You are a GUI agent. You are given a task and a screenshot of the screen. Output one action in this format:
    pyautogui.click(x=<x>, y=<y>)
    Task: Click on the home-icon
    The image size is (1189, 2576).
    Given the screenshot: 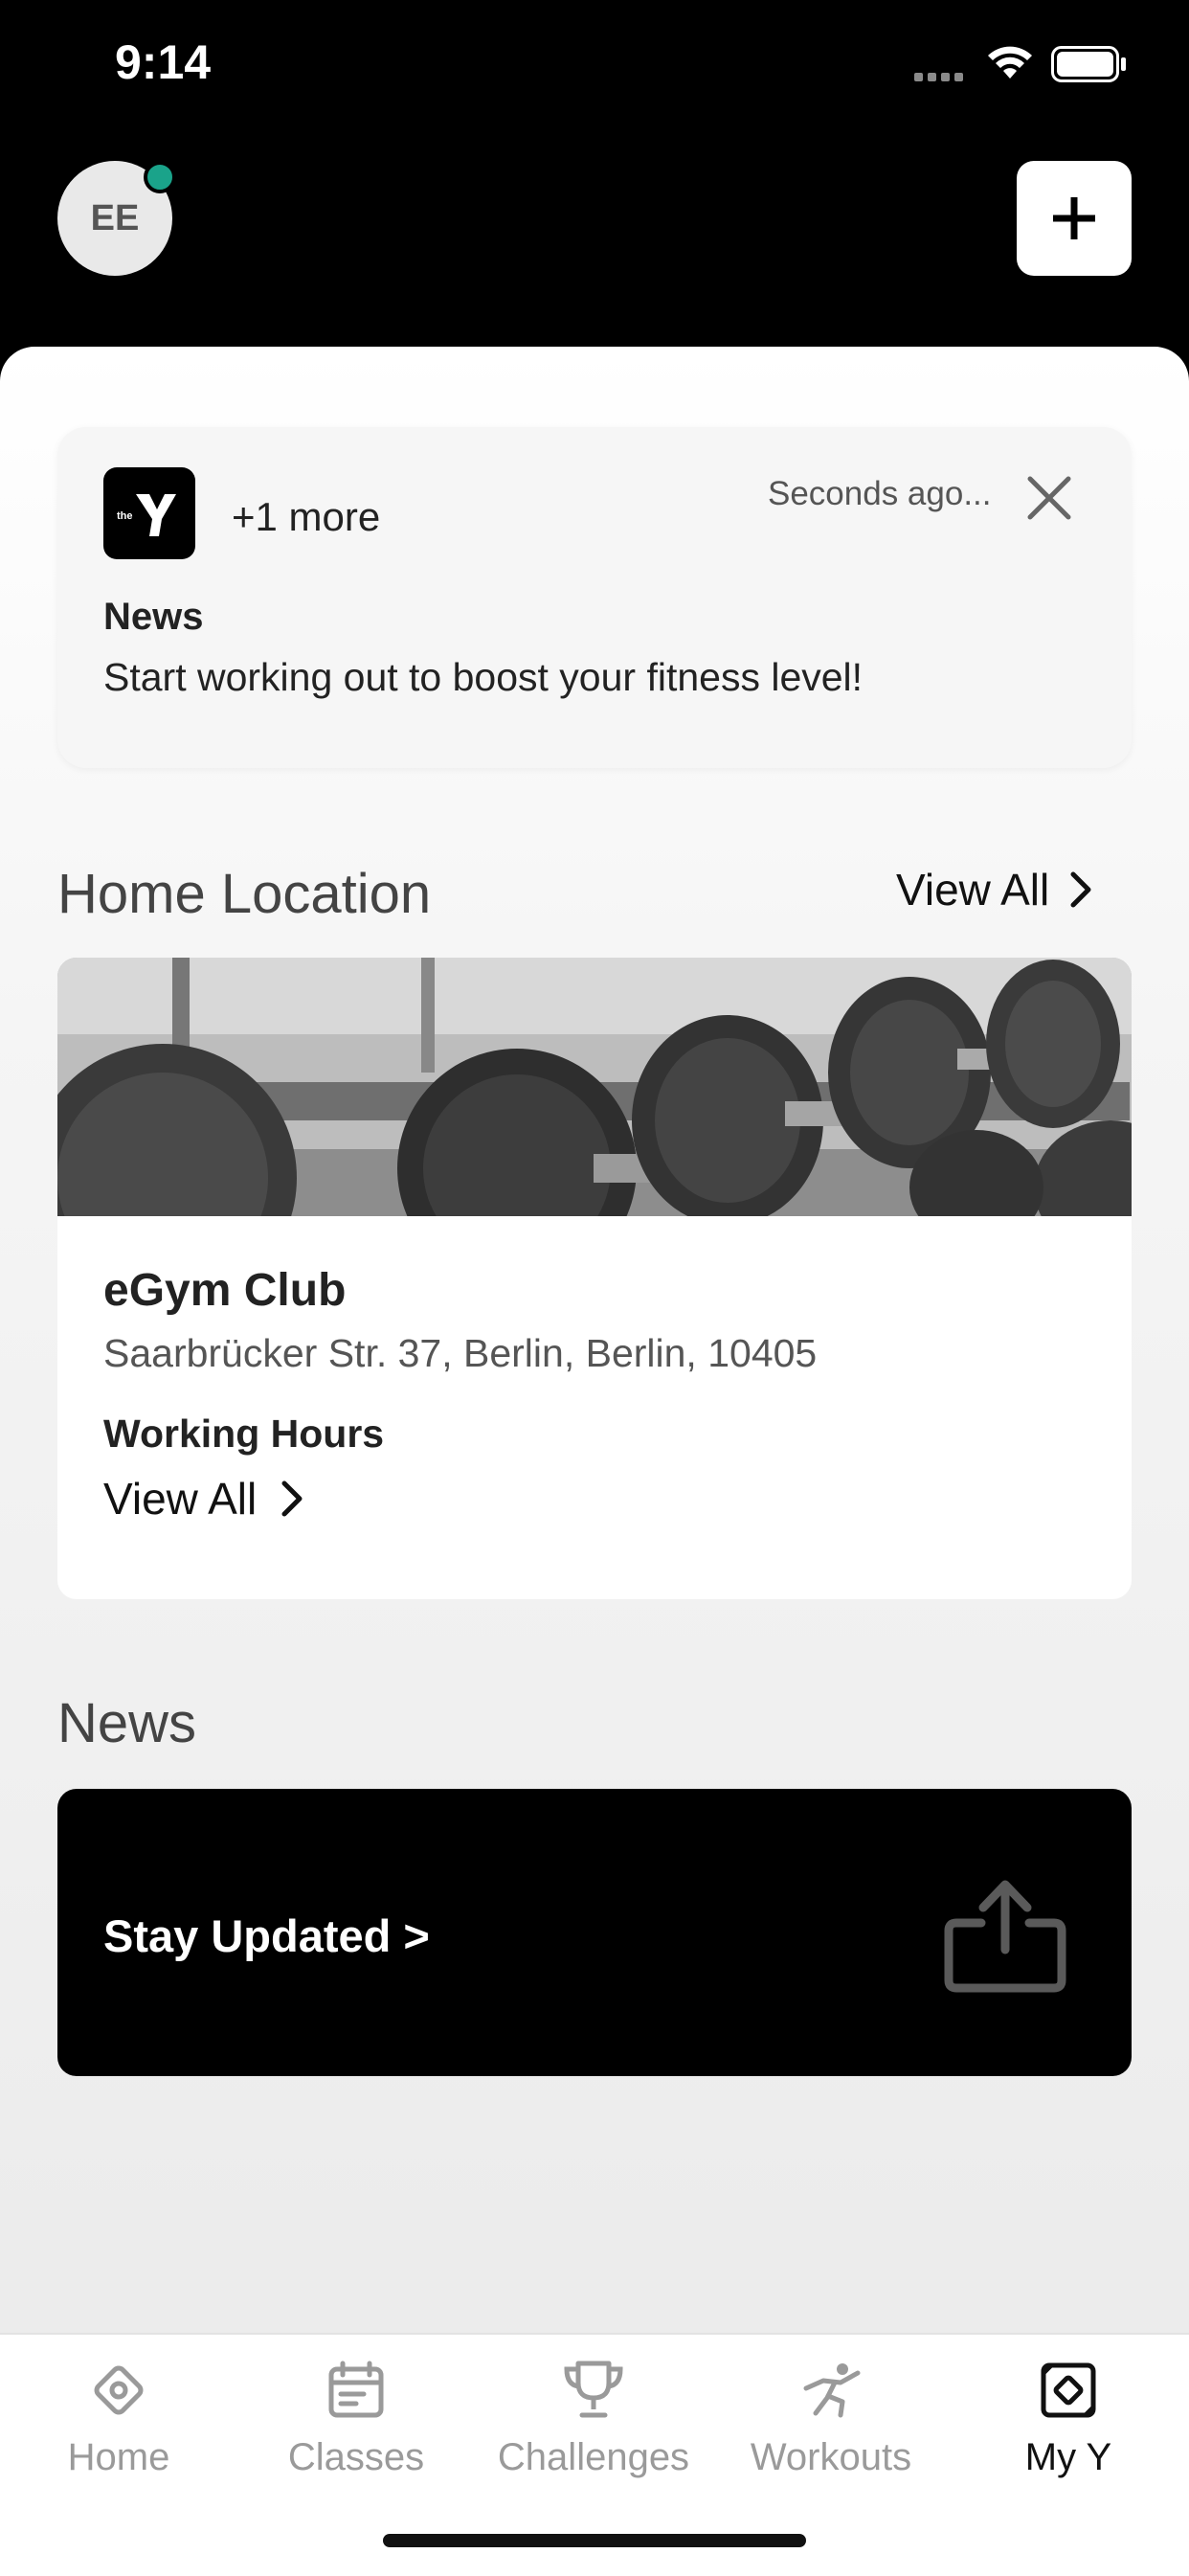 What is the action you would take?
    pyautogui.click(x=119, y=2390)
    